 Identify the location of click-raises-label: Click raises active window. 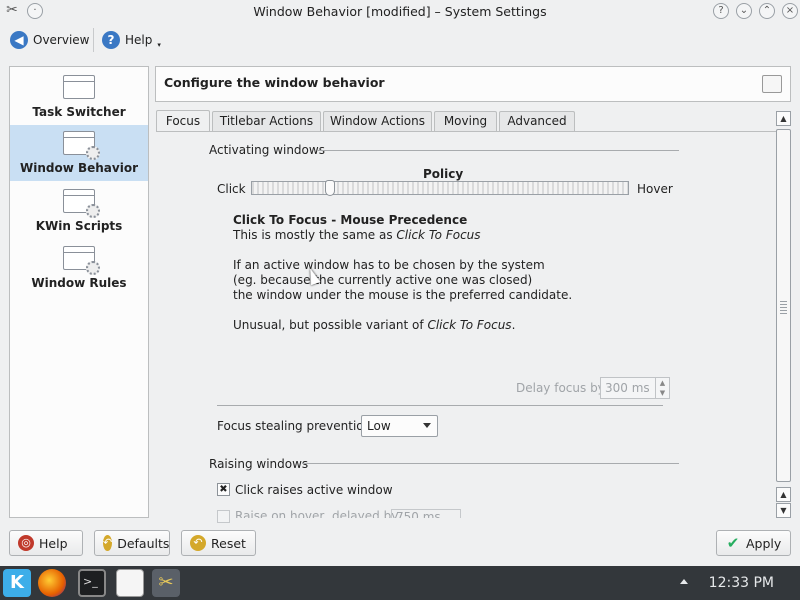
(314, 490).